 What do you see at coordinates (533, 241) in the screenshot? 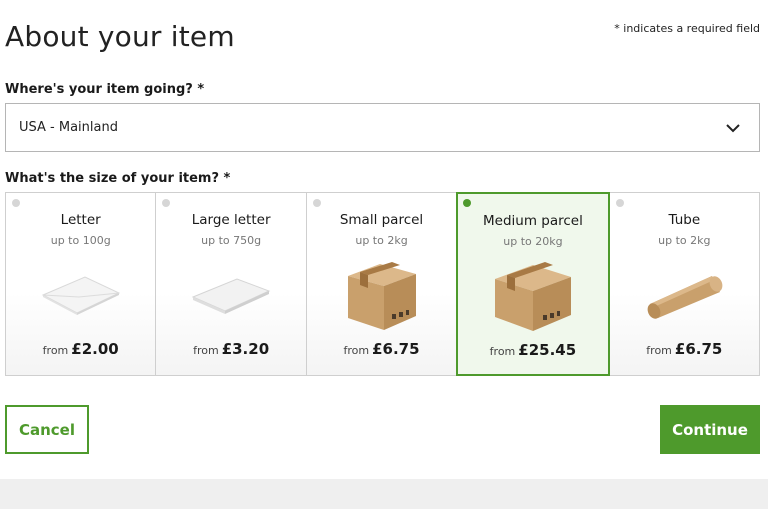
I see `option-weight: up to 20kg` at bounding box center [533, 241].